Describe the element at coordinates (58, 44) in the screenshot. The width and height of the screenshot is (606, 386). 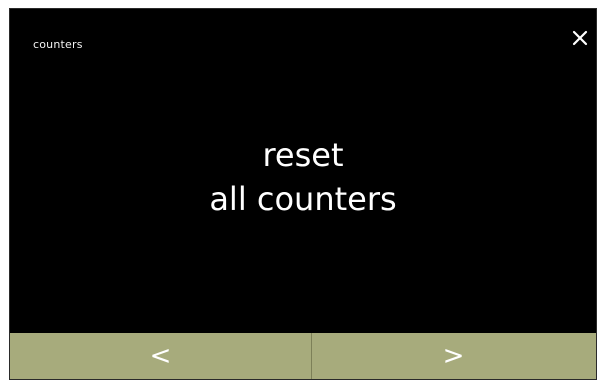
I see `screen-title: counters` at that location.